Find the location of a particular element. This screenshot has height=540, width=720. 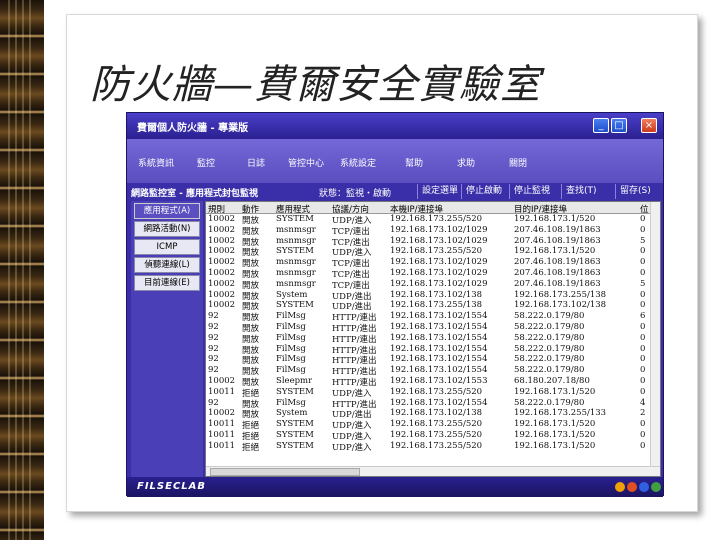

settings-menu-button: 設定選單 is located at coordinates (439, 191).